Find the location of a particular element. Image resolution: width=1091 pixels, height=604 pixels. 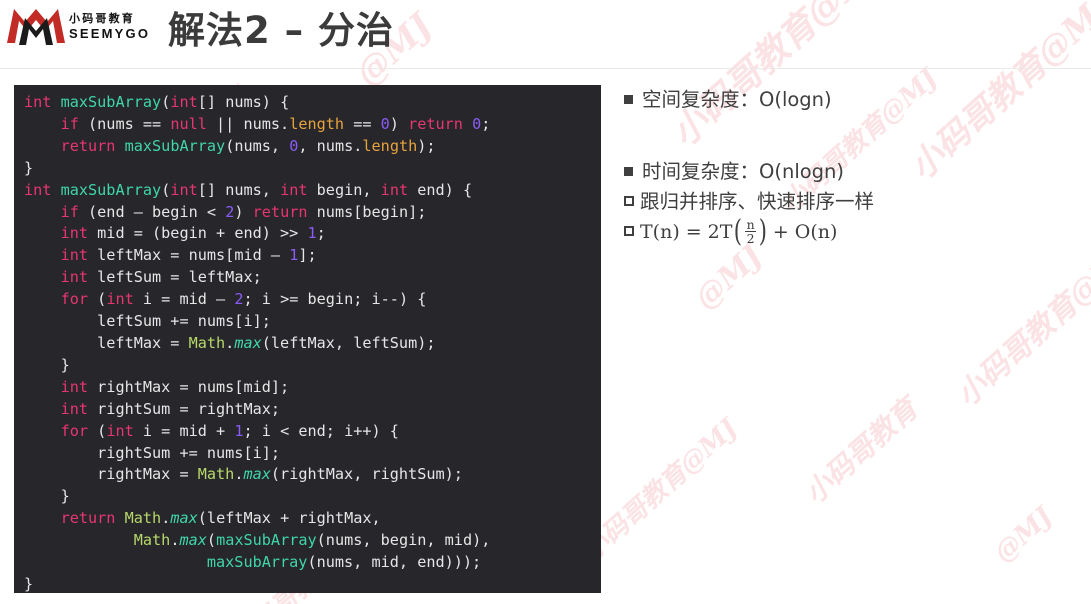

code-token: rightMax = is located at coordinates (111, 474).